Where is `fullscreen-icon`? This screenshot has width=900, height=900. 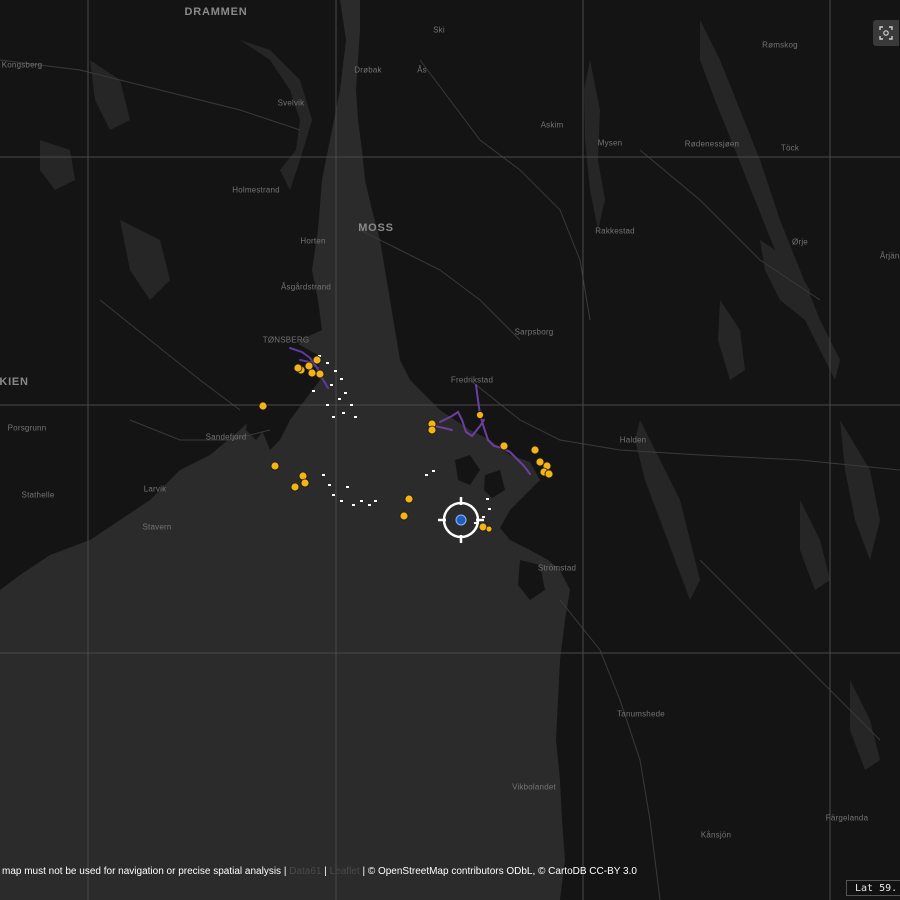
fullscreen-icon is located at coordinates (886, 33).